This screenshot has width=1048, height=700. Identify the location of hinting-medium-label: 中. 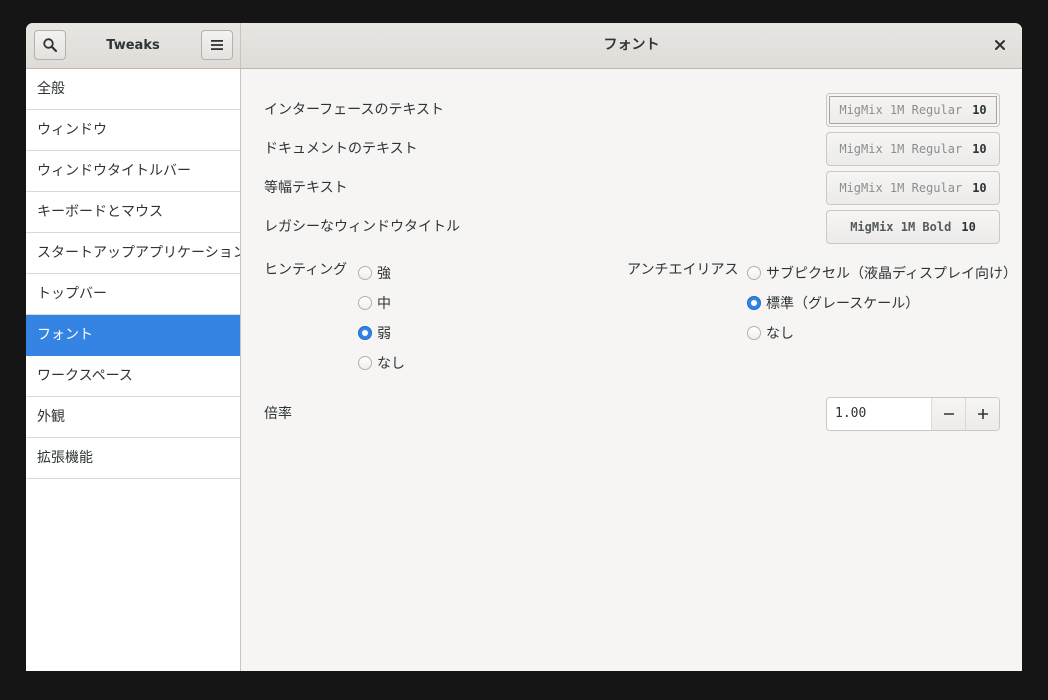
(384, 304).